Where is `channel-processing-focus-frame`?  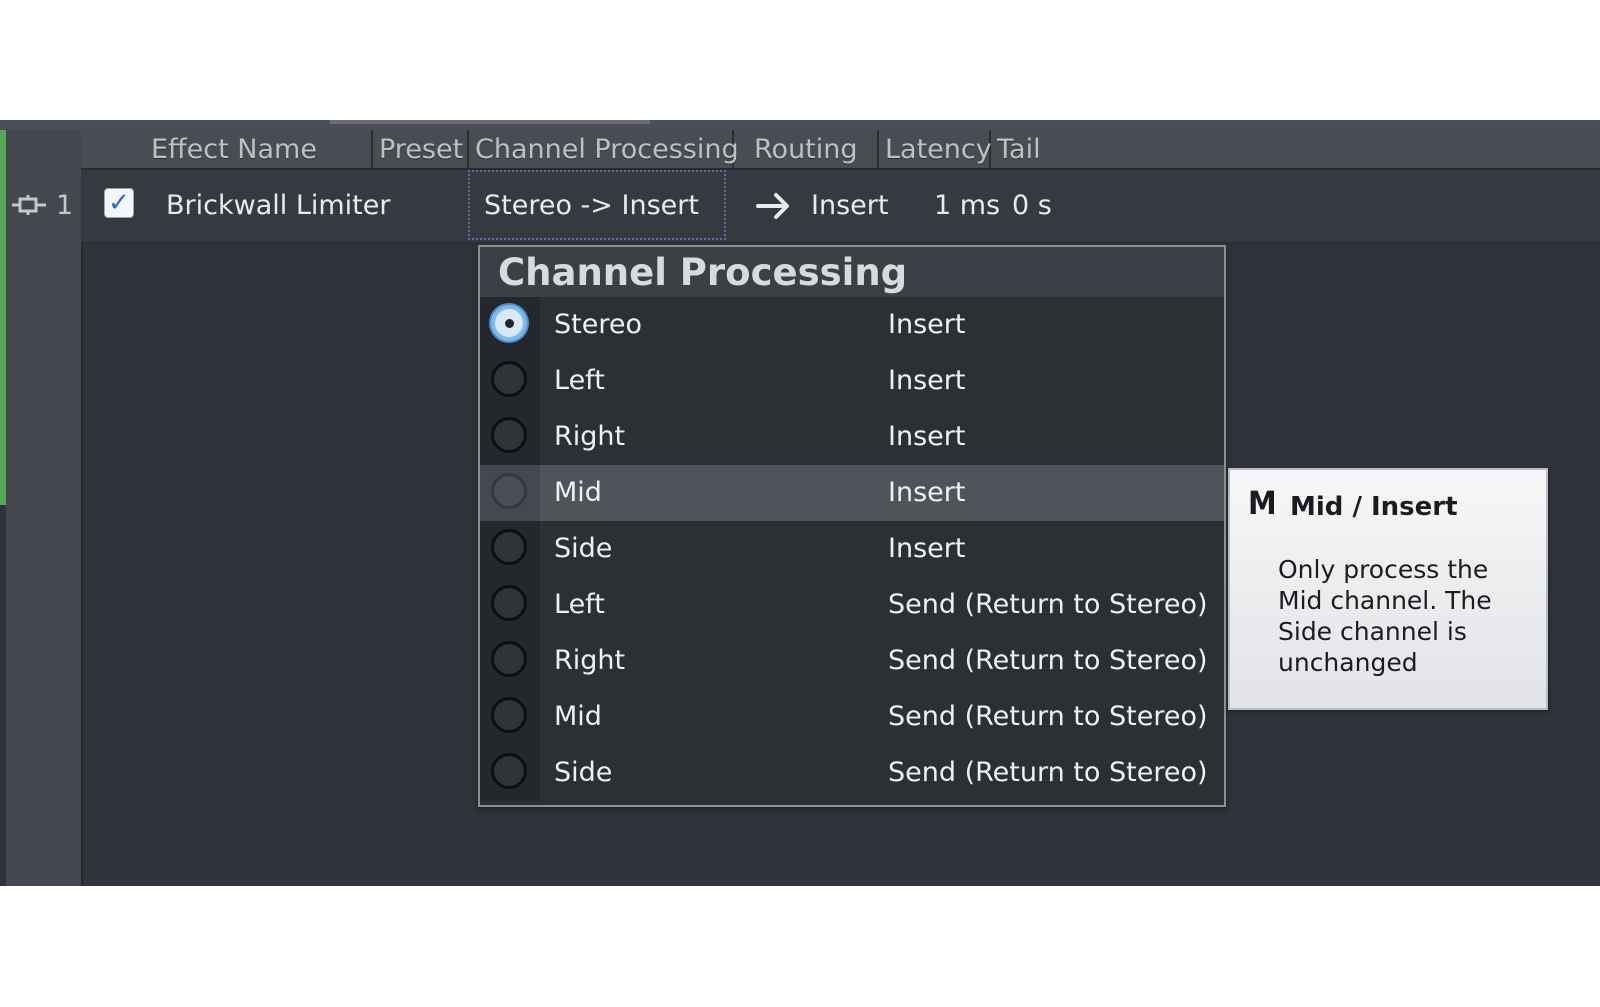 channel-processing-focus-frame is located at coordinates (597, 205).